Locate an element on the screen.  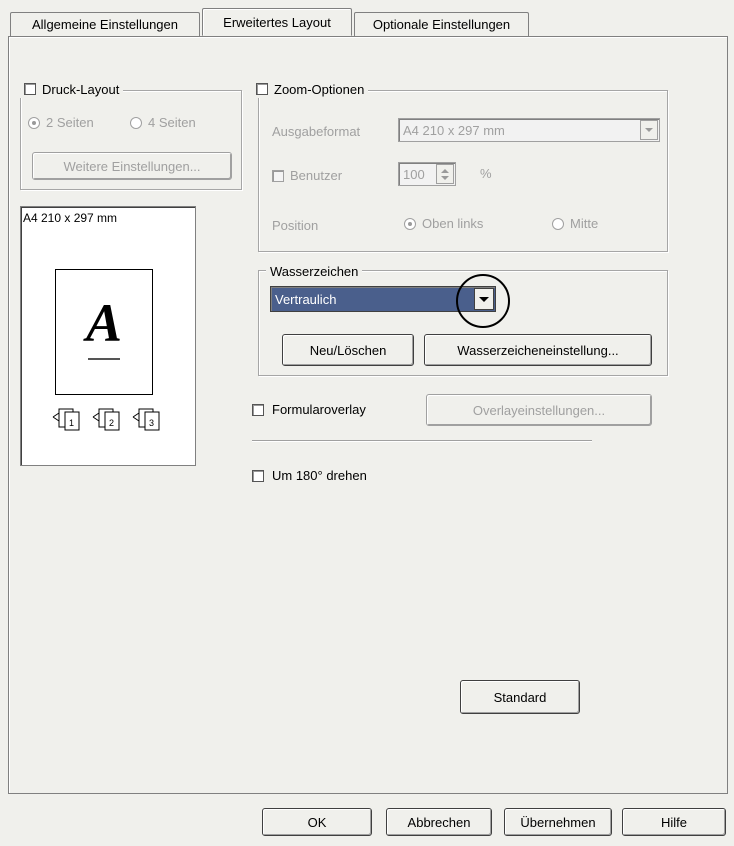
watermark-label: Wasserzeichen is located at coordinates (314, 271).